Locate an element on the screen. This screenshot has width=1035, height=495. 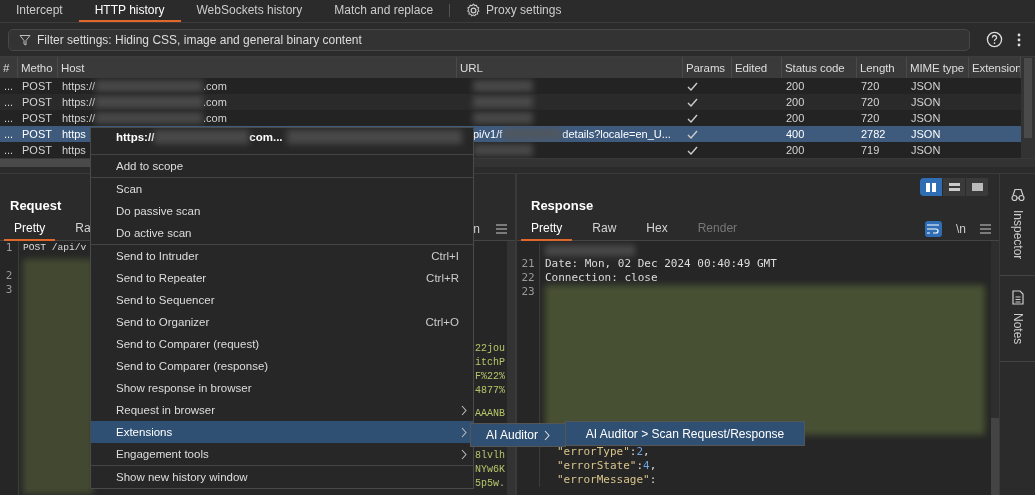
tab: Hex is located at coordinates (657, 229).